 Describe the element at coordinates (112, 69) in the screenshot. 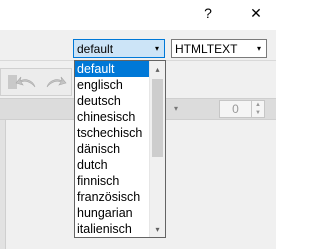

I see `dropdown-item: default` at that location.